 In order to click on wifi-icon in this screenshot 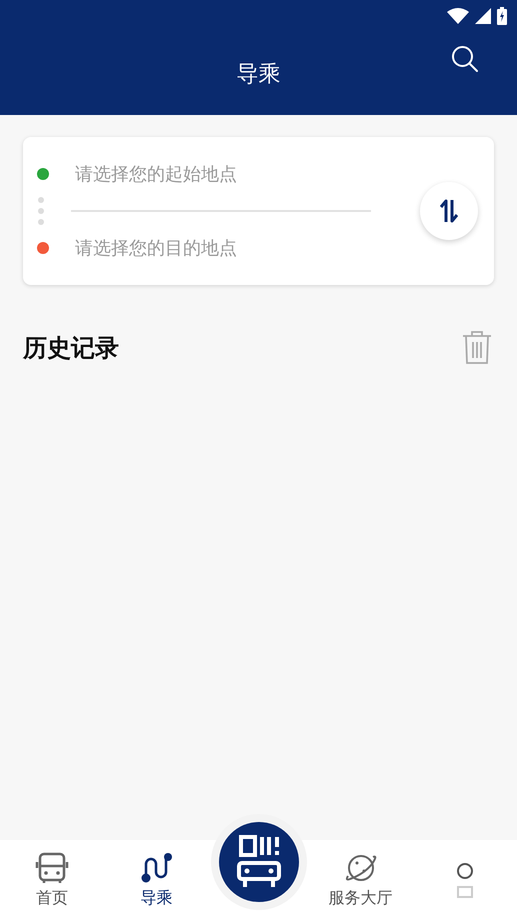, I will do `click(458, 16)`.